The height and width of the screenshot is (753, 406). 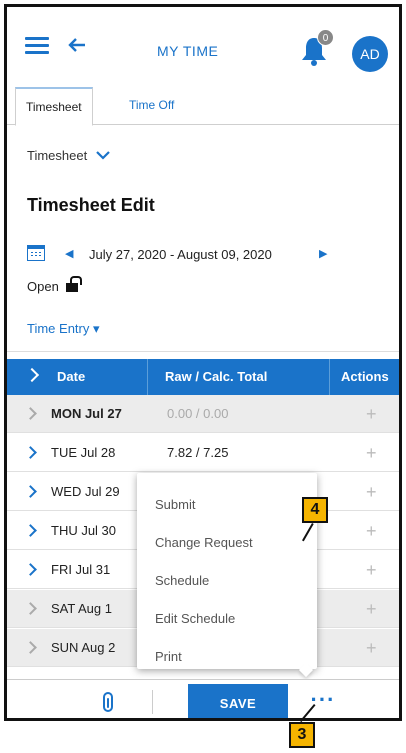 I want to click on row-date: FRI Jul 31, so click(x=81, y=569).